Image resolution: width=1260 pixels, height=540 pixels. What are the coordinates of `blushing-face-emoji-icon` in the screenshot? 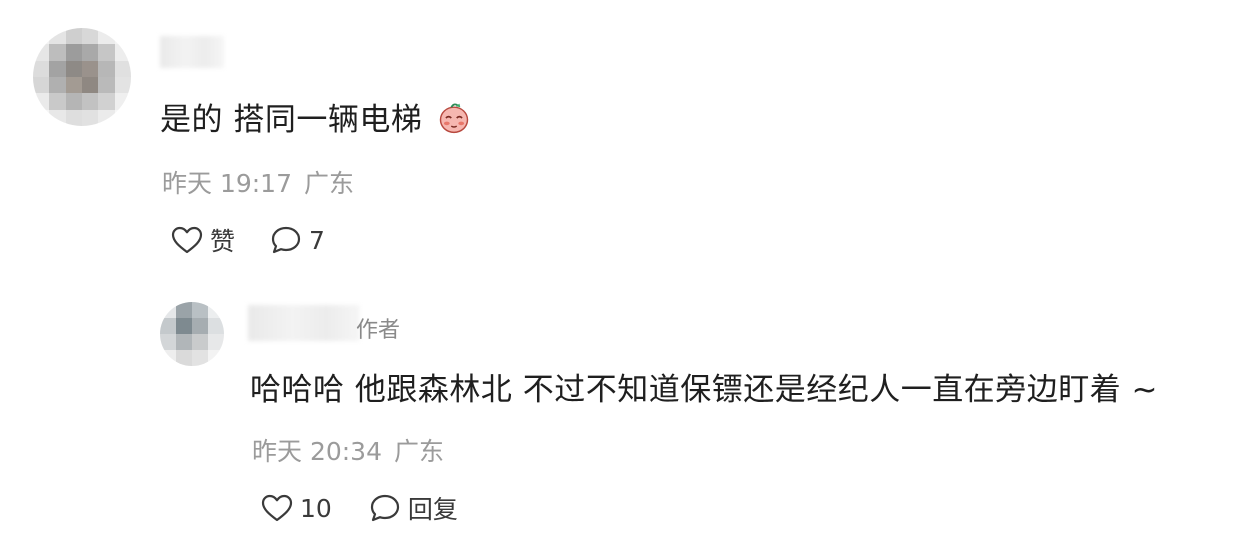 It's located at (454, 118).